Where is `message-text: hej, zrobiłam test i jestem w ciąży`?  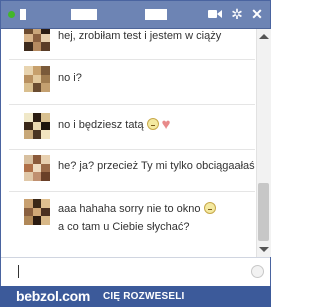 message-text: hej, zrobiłam test i jestem w ciąży is located at coordinates (140, 36).